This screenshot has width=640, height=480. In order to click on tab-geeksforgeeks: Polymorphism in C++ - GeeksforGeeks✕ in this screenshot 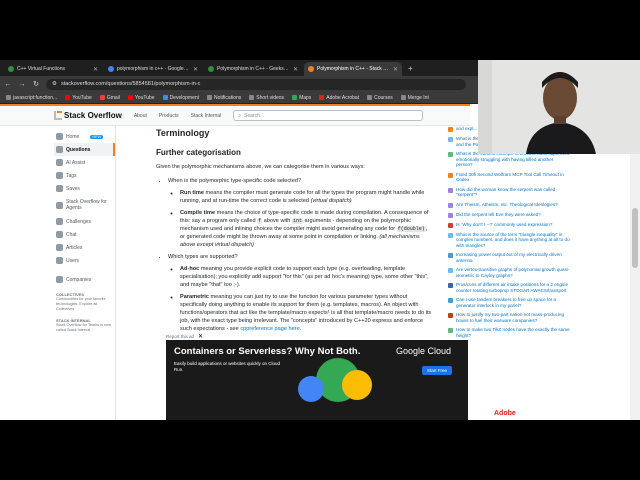, I will do `click(253, 69)`.